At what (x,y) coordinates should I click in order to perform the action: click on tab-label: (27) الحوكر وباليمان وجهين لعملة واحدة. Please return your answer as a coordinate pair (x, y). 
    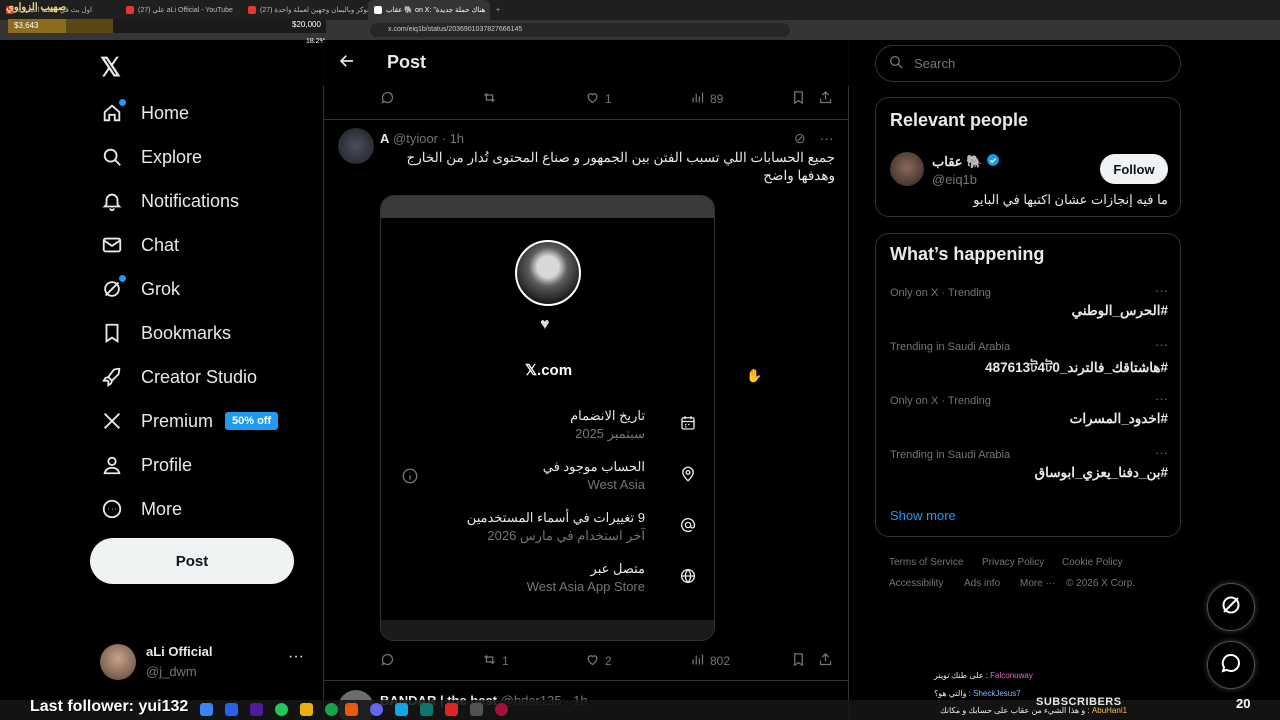
    Looking at the image, I should click on (314, 10).